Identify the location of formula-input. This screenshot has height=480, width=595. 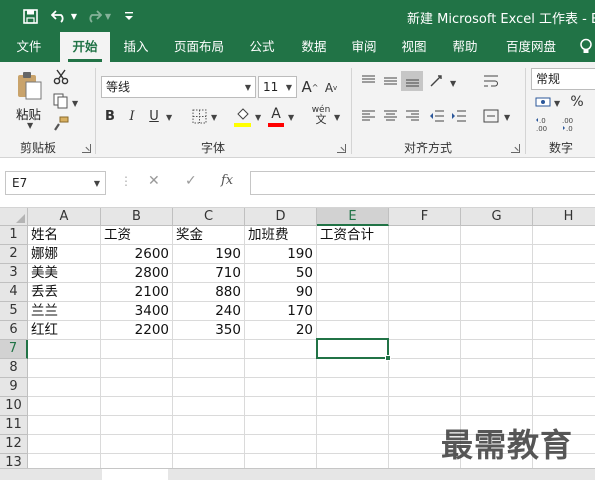
(422, 183).